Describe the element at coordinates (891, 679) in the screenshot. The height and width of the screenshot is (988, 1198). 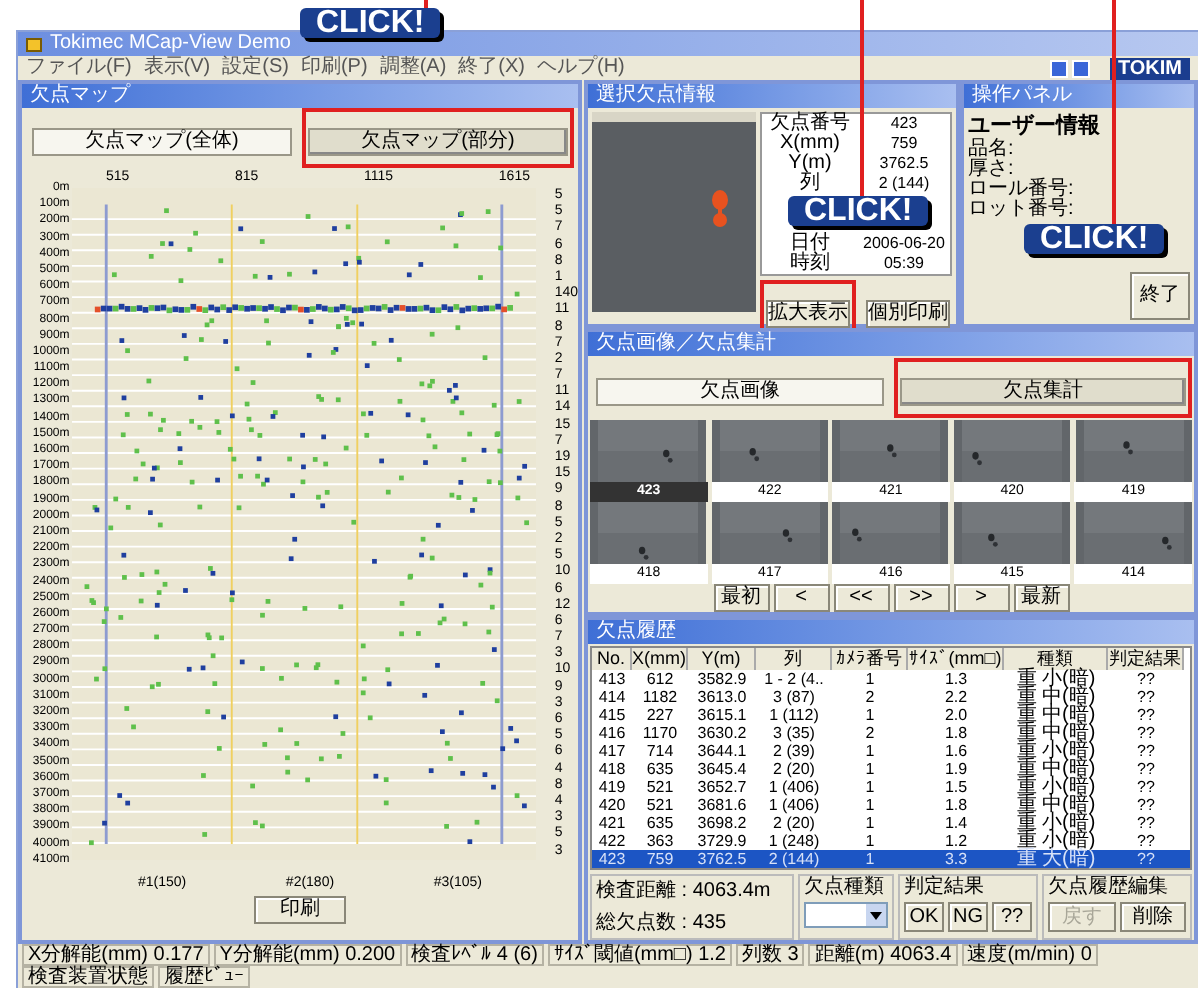
I see `table-row: 413 612 3582.9 1 - 2 (4.. 1 1.3 重 小(暗) ??` at that location.